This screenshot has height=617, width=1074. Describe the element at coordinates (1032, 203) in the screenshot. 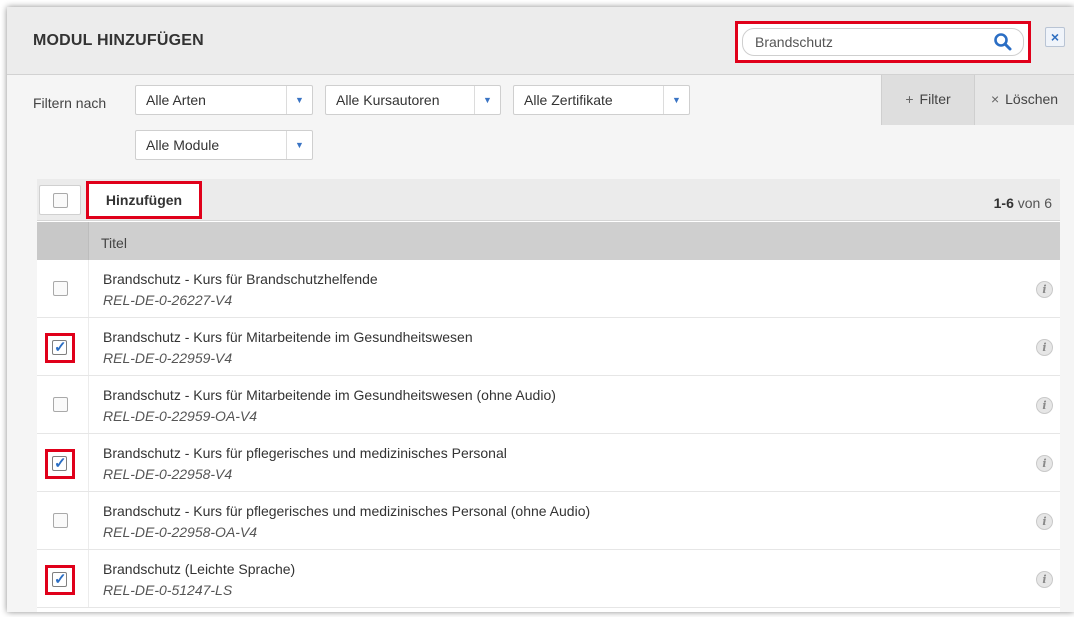

I see `result-total: von 6` at that location.